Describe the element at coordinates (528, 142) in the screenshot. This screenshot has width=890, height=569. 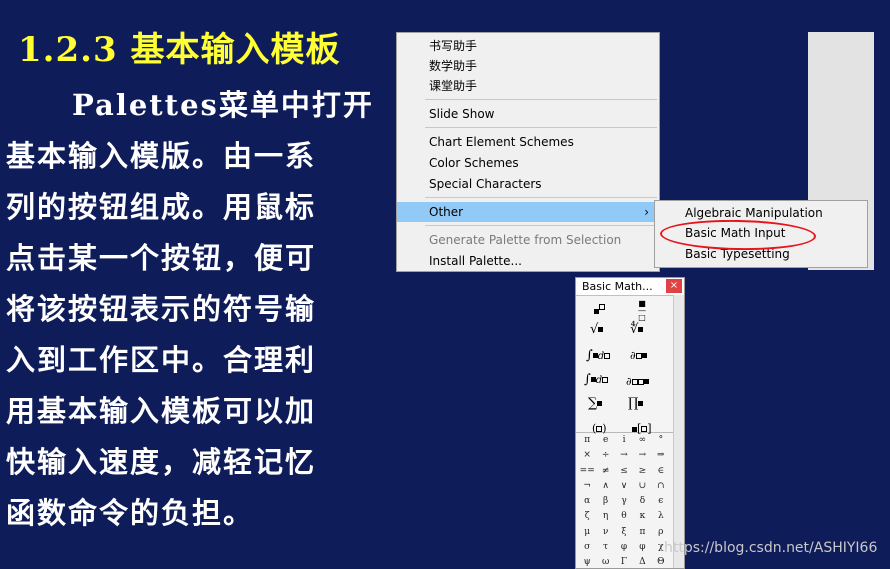
I see `menu-item-chart-element-schemes: Chart Element Schemes` at that location.